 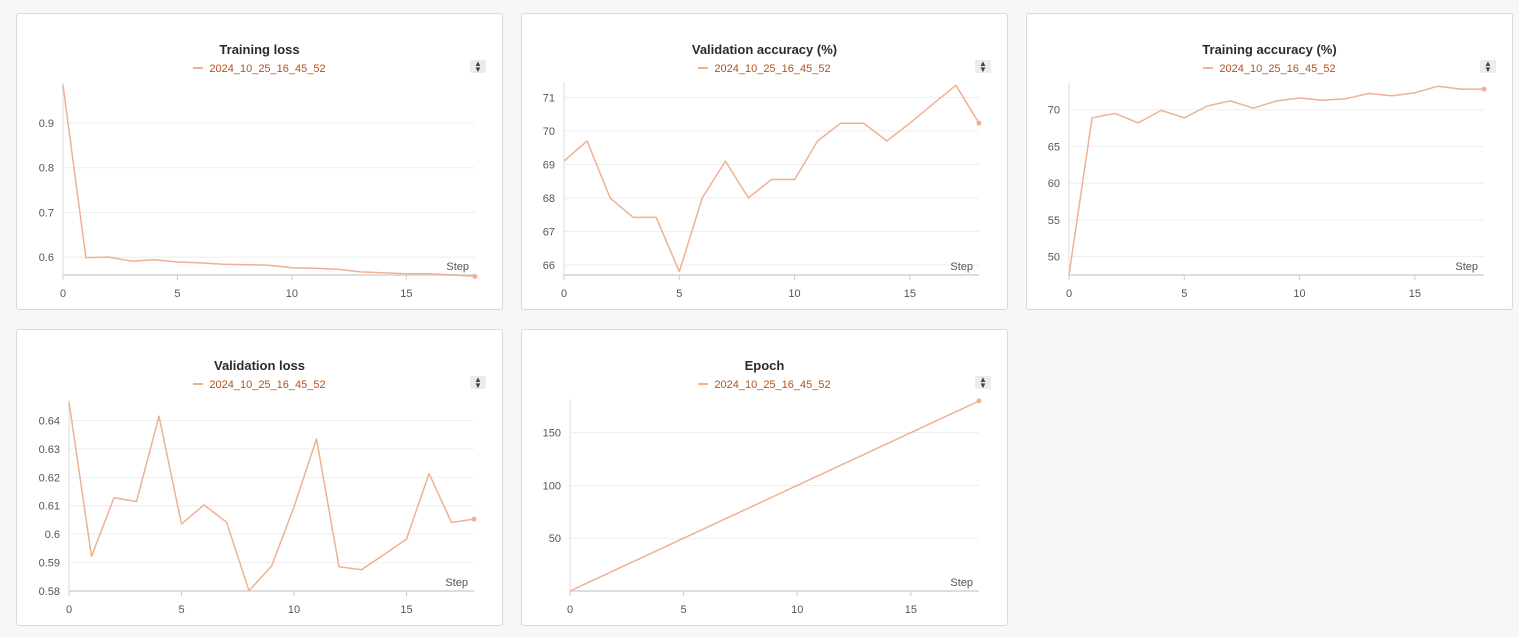 I want to click on chart-plot-area: 0.58 0.59 0.6 0.61 0.62 0.63 0.64 0 5 10 15 Step, so click(x=260, y=478).